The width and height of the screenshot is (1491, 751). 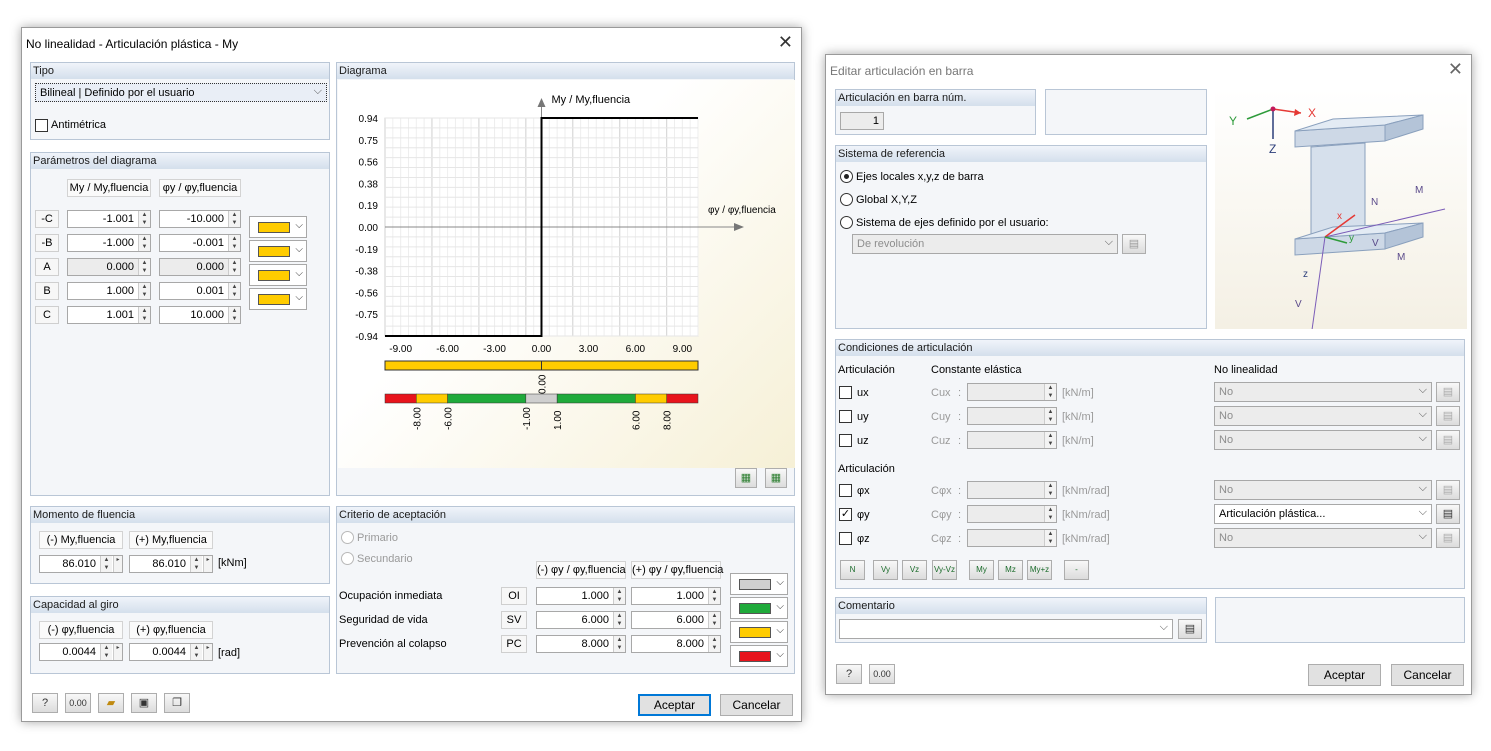 What do you see at coordinates (885, 570) in the screenshot?
I see `release-preset-icon: Vy` at bounding box center [885, 570].